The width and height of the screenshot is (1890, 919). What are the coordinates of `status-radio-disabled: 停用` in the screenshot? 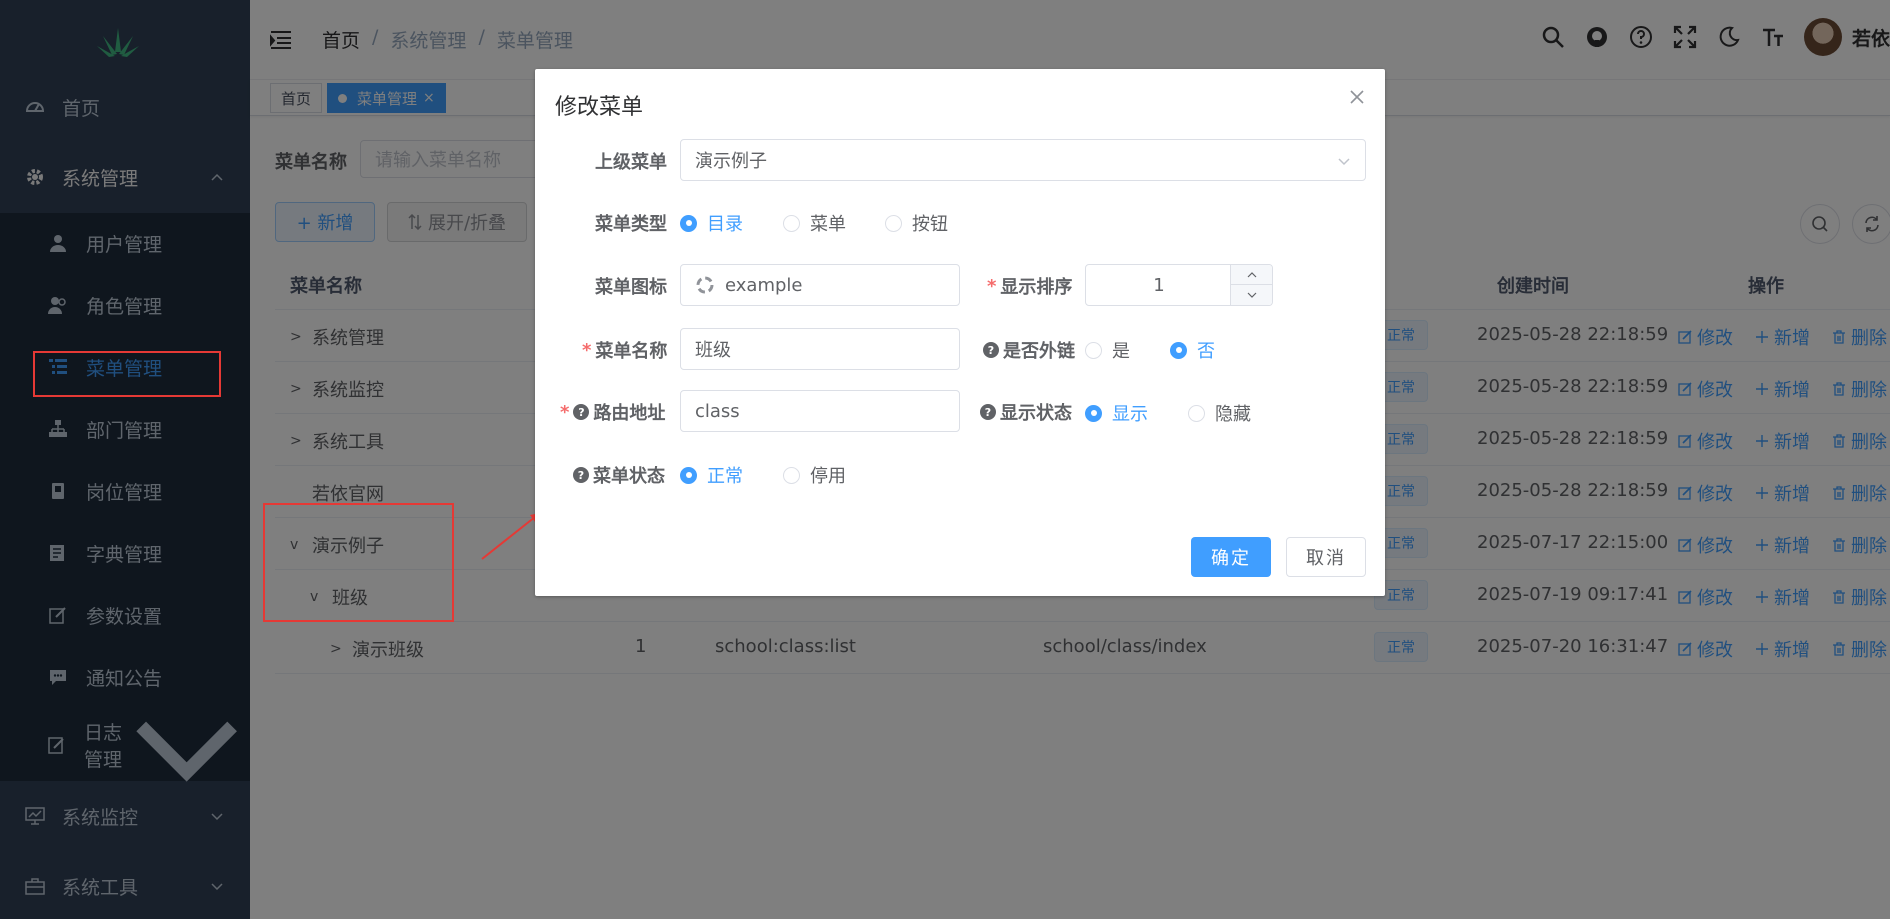 It's located at (814, 475).